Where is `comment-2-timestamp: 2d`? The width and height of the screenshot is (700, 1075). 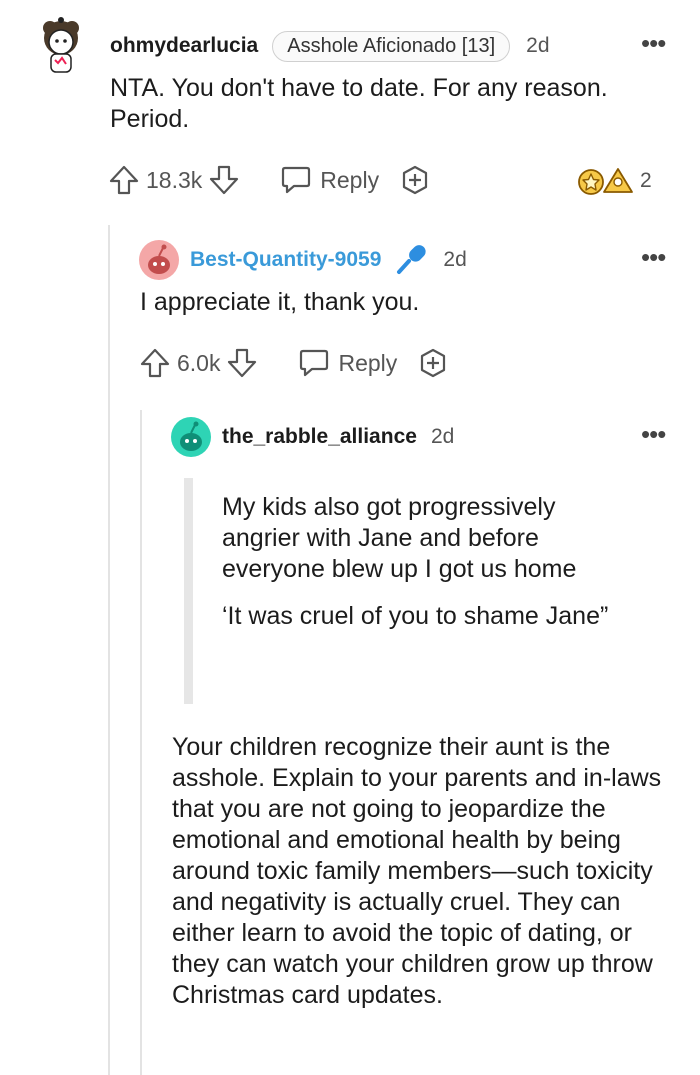 comment-2-timestamp: 2d is located at coordinates (455, 259).